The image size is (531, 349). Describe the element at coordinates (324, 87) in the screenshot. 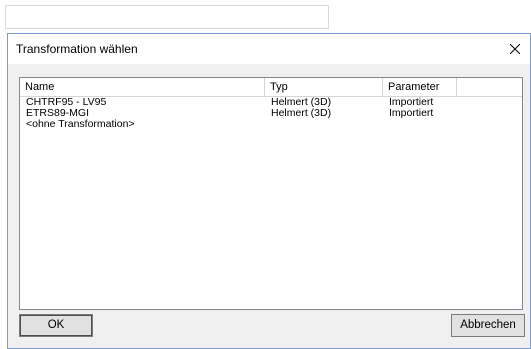

I see `column-header-typ: Typ` at that location.